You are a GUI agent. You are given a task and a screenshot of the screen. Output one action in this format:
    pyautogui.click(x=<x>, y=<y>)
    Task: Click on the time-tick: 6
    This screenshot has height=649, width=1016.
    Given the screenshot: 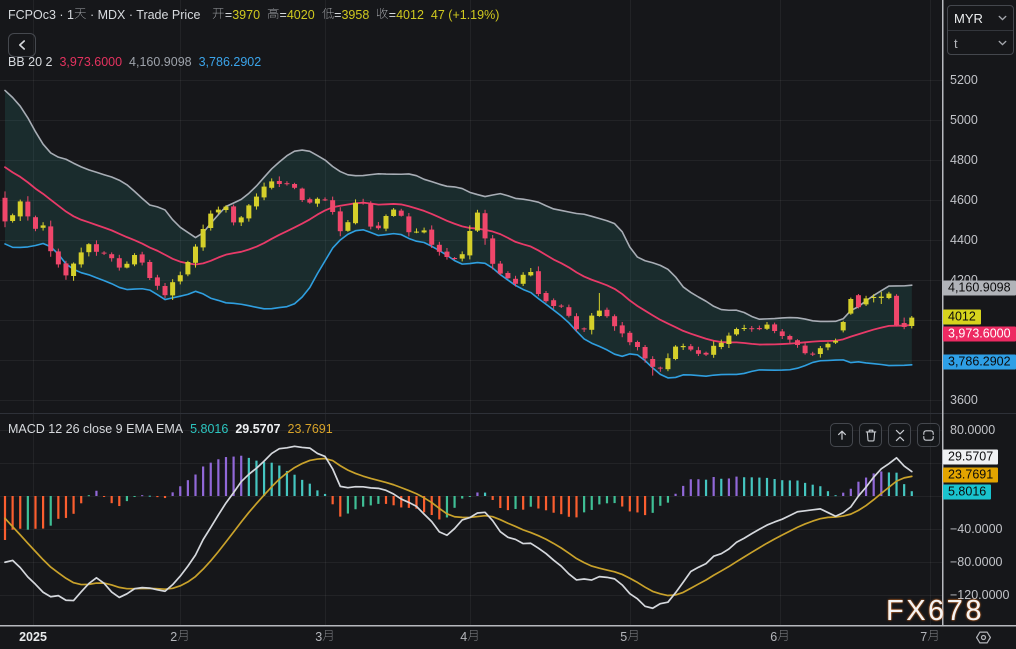 What is the action you would take?
    pyautogui.click(x=779, y=637)
    